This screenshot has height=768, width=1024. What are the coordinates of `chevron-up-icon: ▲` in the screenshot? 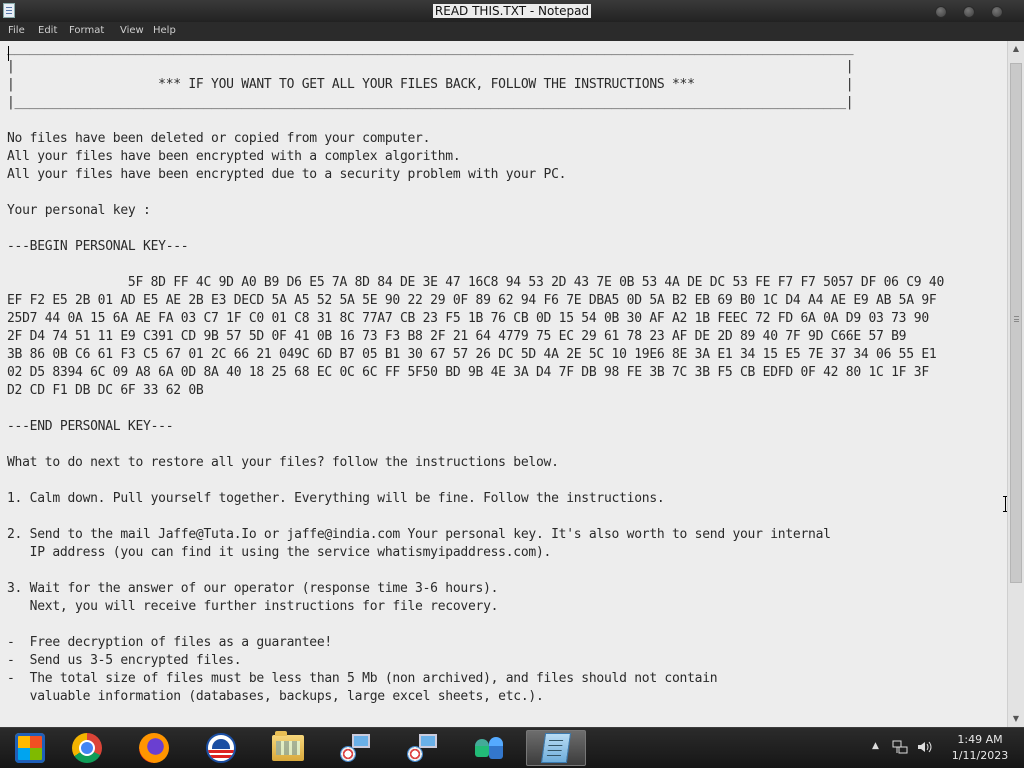 It's located at (875, 746).